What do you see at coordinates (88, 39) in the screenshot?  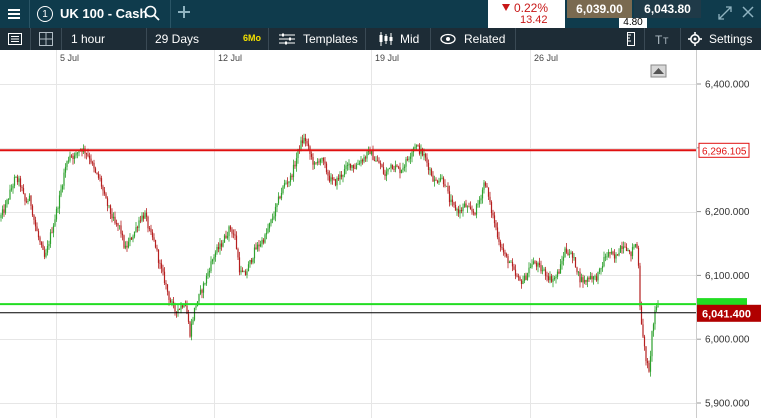 I see `interval-select: 1 hour` at bounding box center [88, 39].